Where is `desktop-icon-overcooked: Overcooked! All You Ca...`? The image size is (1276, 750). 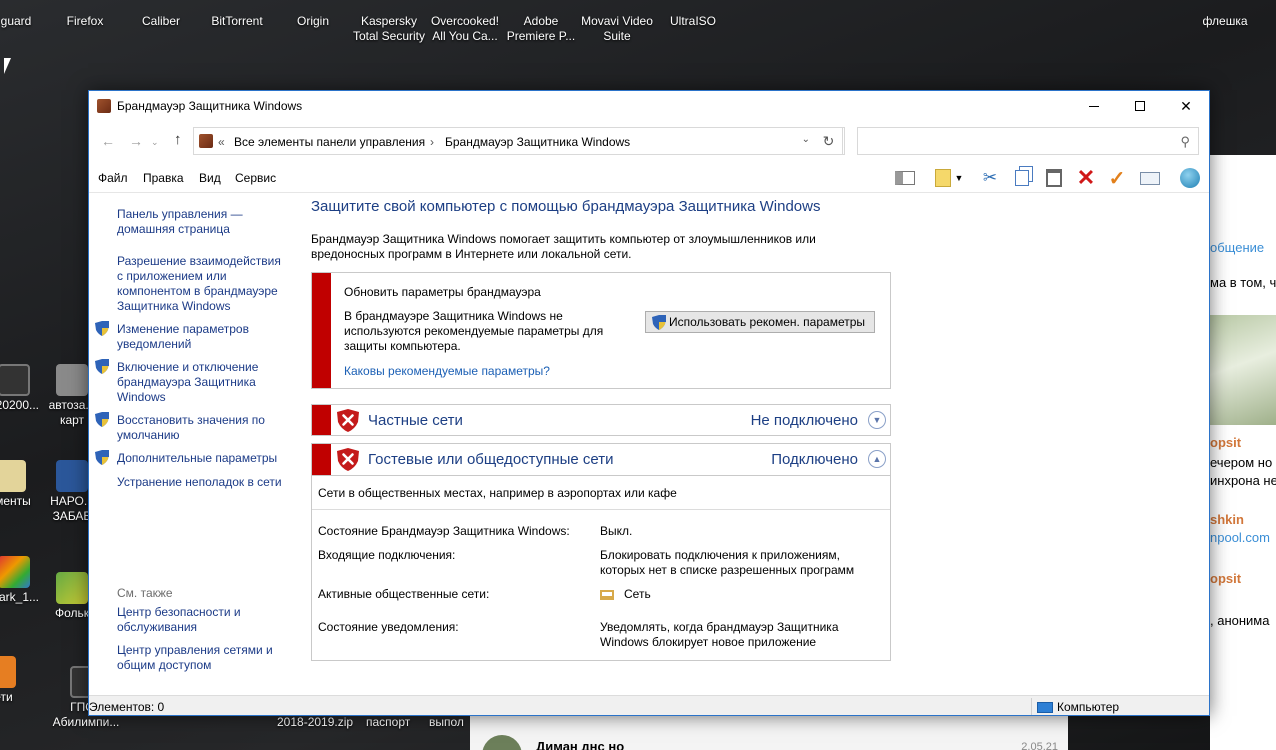 desktop-icon-overcooked: Overcooked! All You Ca... is located at coordinates (465, 29).